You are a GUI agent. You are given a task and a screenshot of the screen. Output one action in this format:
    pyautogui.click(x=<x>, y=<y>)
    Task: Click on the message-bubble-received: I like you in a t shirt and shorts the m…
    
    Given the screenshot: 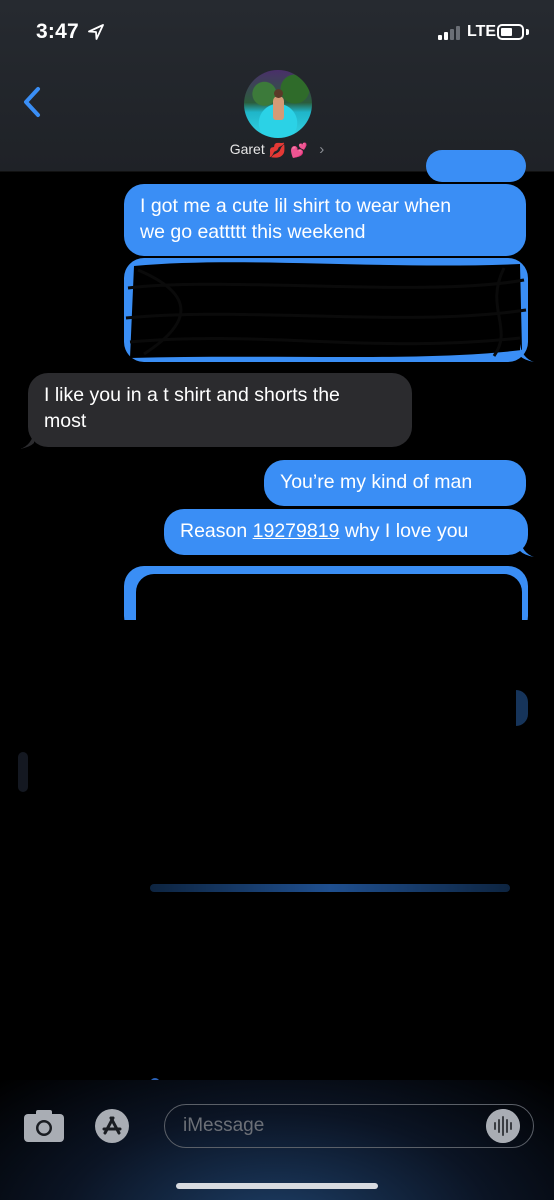 What is the action you would take?
    pyautogui.click(x=220, y=410)
    